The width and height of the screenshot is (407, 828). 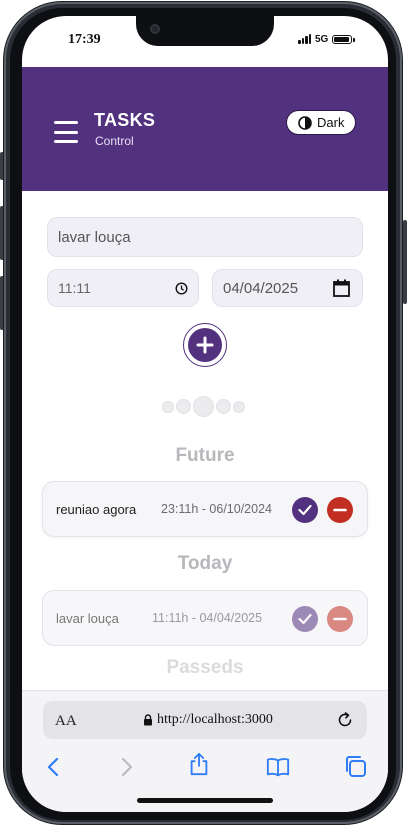 What do you see at coordinates (199, 764) in the screenshot?
I see `share-icon` at bounding box center [199, 764].